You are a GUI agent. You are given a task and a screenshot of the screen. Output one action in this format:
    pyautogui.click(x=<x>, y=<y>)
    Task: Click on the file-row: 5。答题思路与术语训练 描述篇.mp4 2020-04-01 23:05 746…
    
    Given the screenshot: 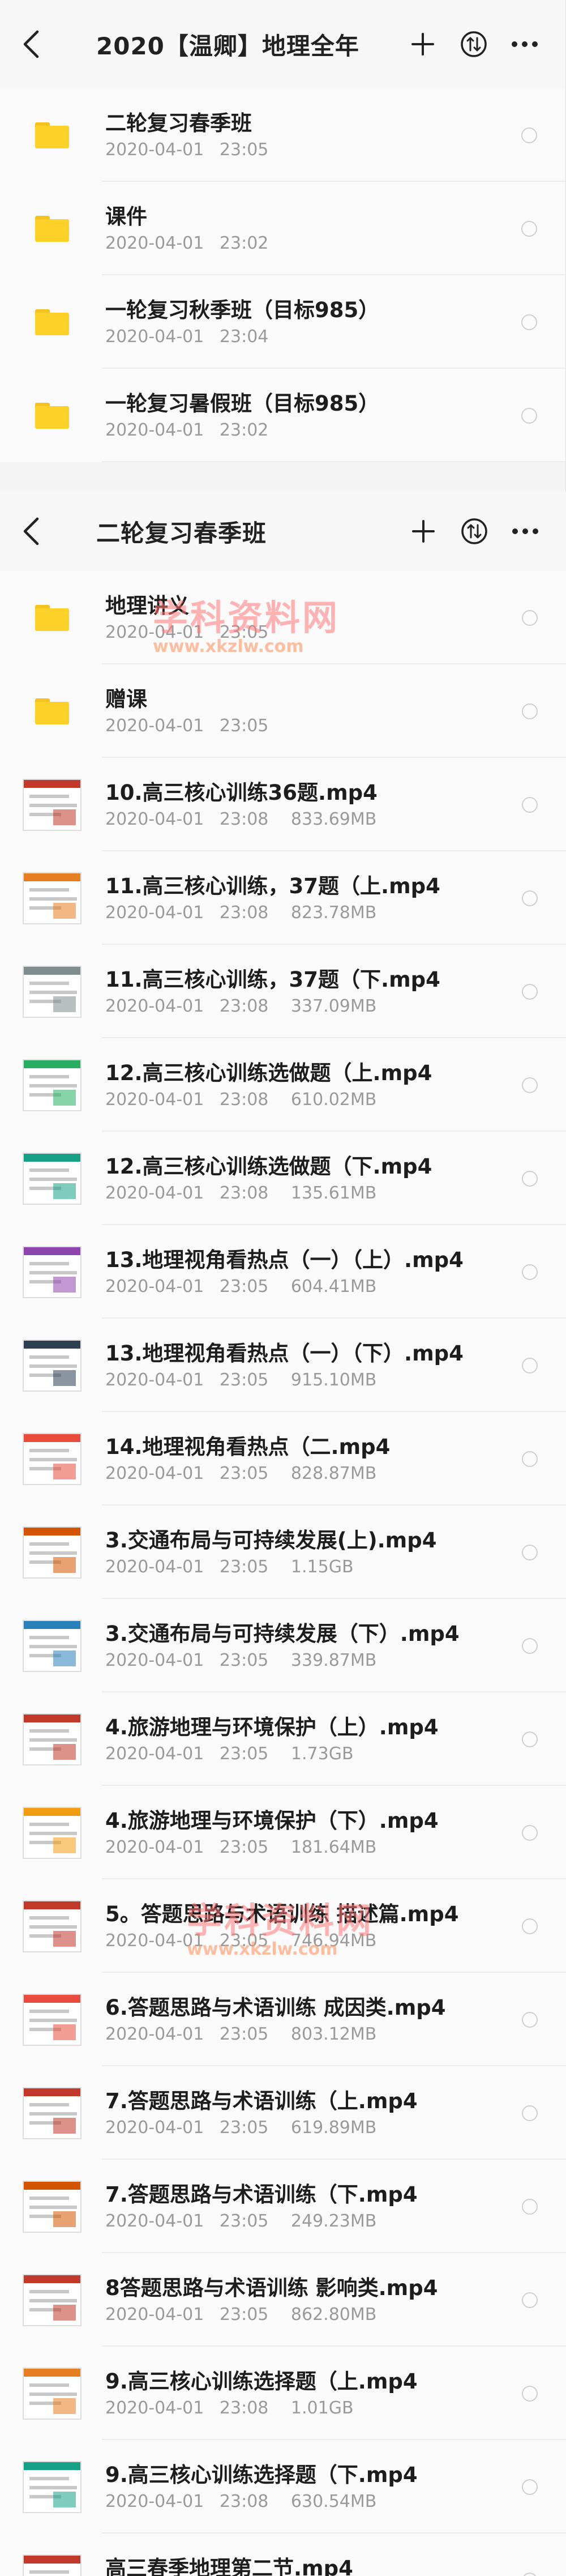 What is the action you would take?
    pyautogui.click(x=283, y=1926)
    